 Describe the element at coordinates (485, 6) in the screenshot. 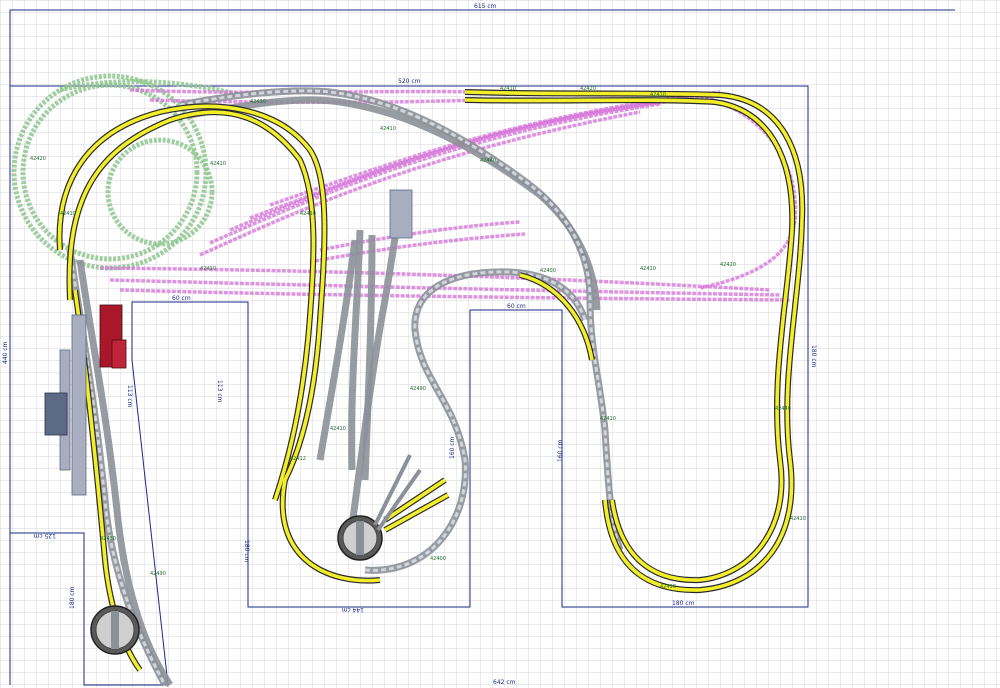

I see `dim-top-width: 615 cm` at that location.